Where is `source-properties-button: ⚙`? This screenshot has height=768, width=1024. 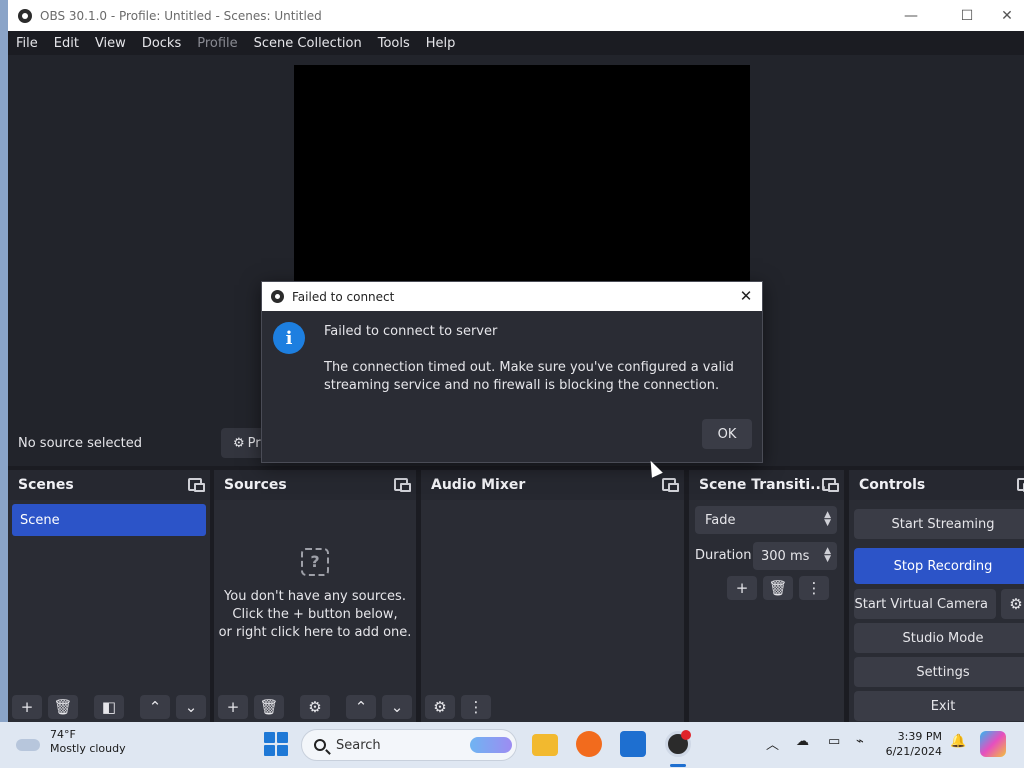
source-properties-button: ⚙ is located at coordinates (315, 707).